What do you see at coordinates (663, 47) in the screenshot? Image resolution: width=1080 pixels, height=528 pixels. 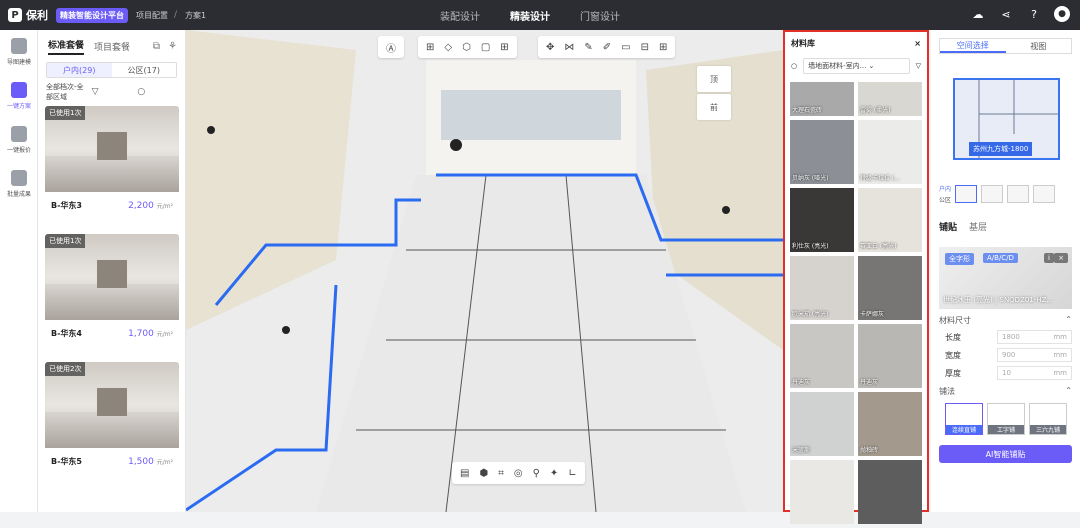 I see `table-icon: ⊞` at bounding box center [663, 47].